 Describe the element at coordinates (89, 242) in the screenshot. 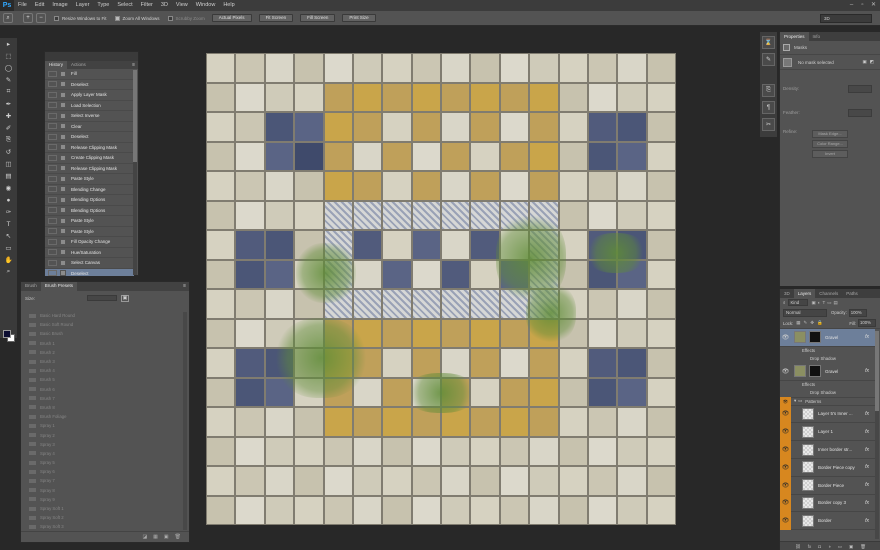

I see `history-state: Fill Opacity Change` at that location.